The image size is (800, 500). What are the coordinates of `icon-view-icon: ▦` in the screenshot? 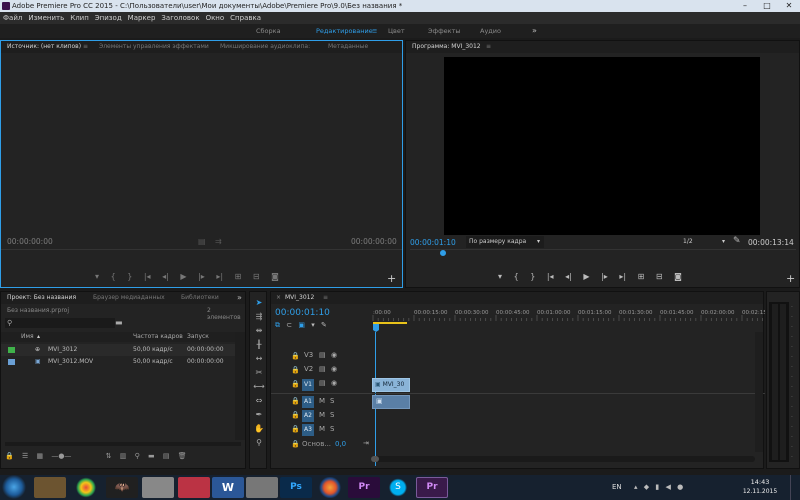 It's located at (39, 456).